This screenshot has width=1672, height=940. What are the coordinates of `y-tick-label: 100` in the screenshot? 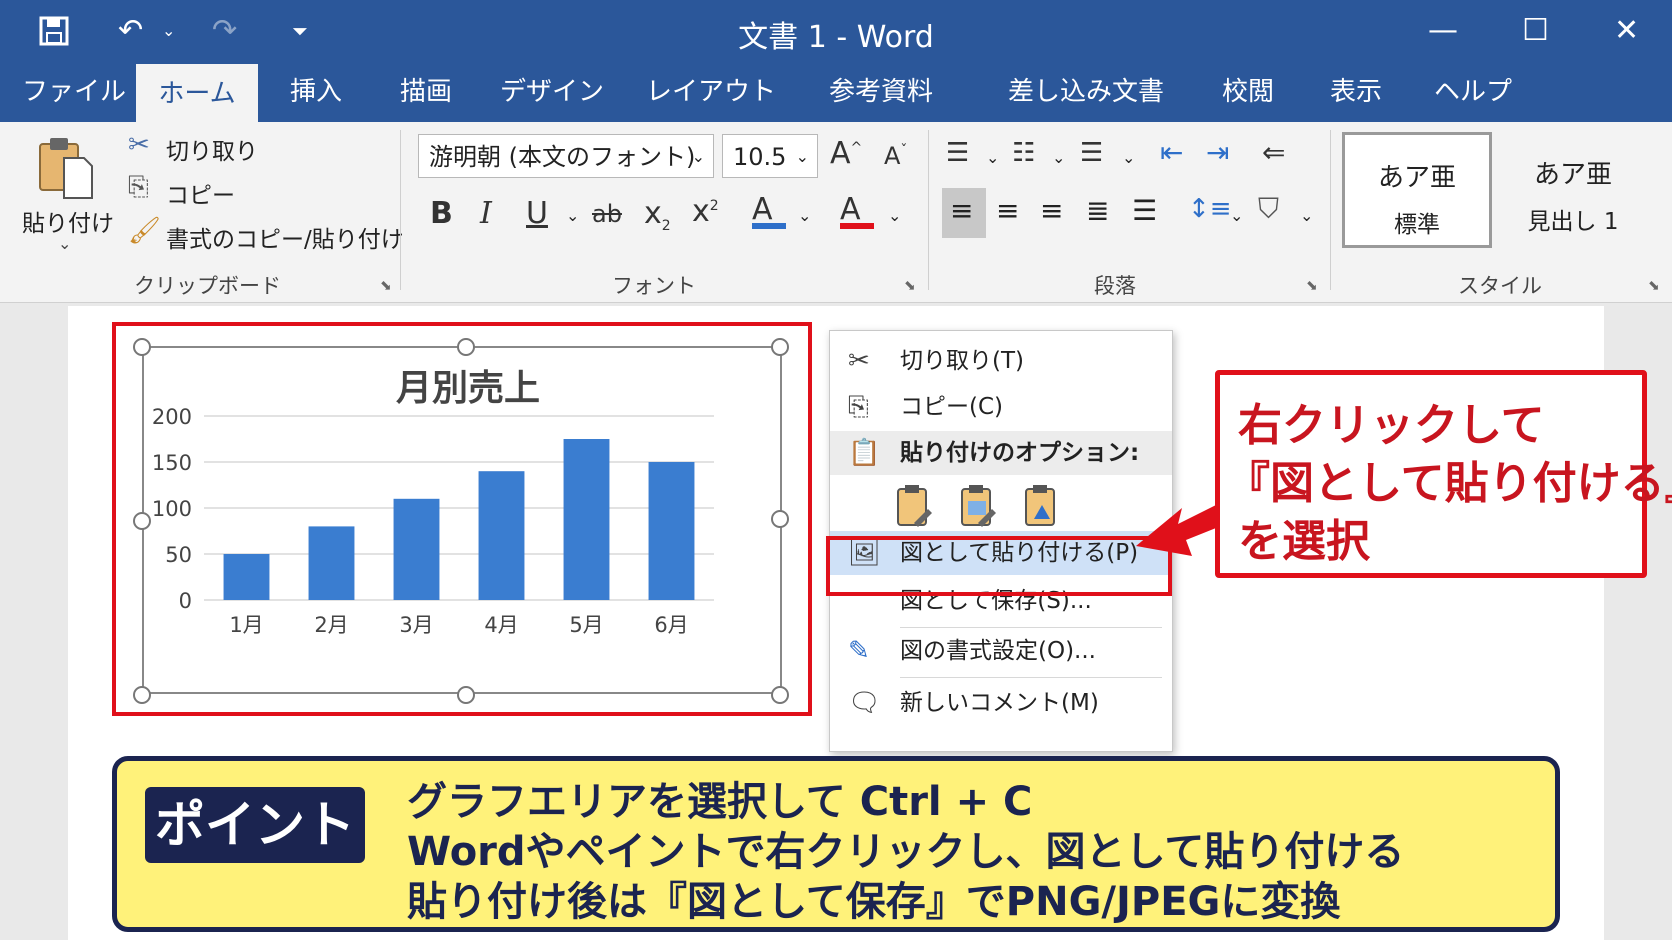 It's located at (172, 509).